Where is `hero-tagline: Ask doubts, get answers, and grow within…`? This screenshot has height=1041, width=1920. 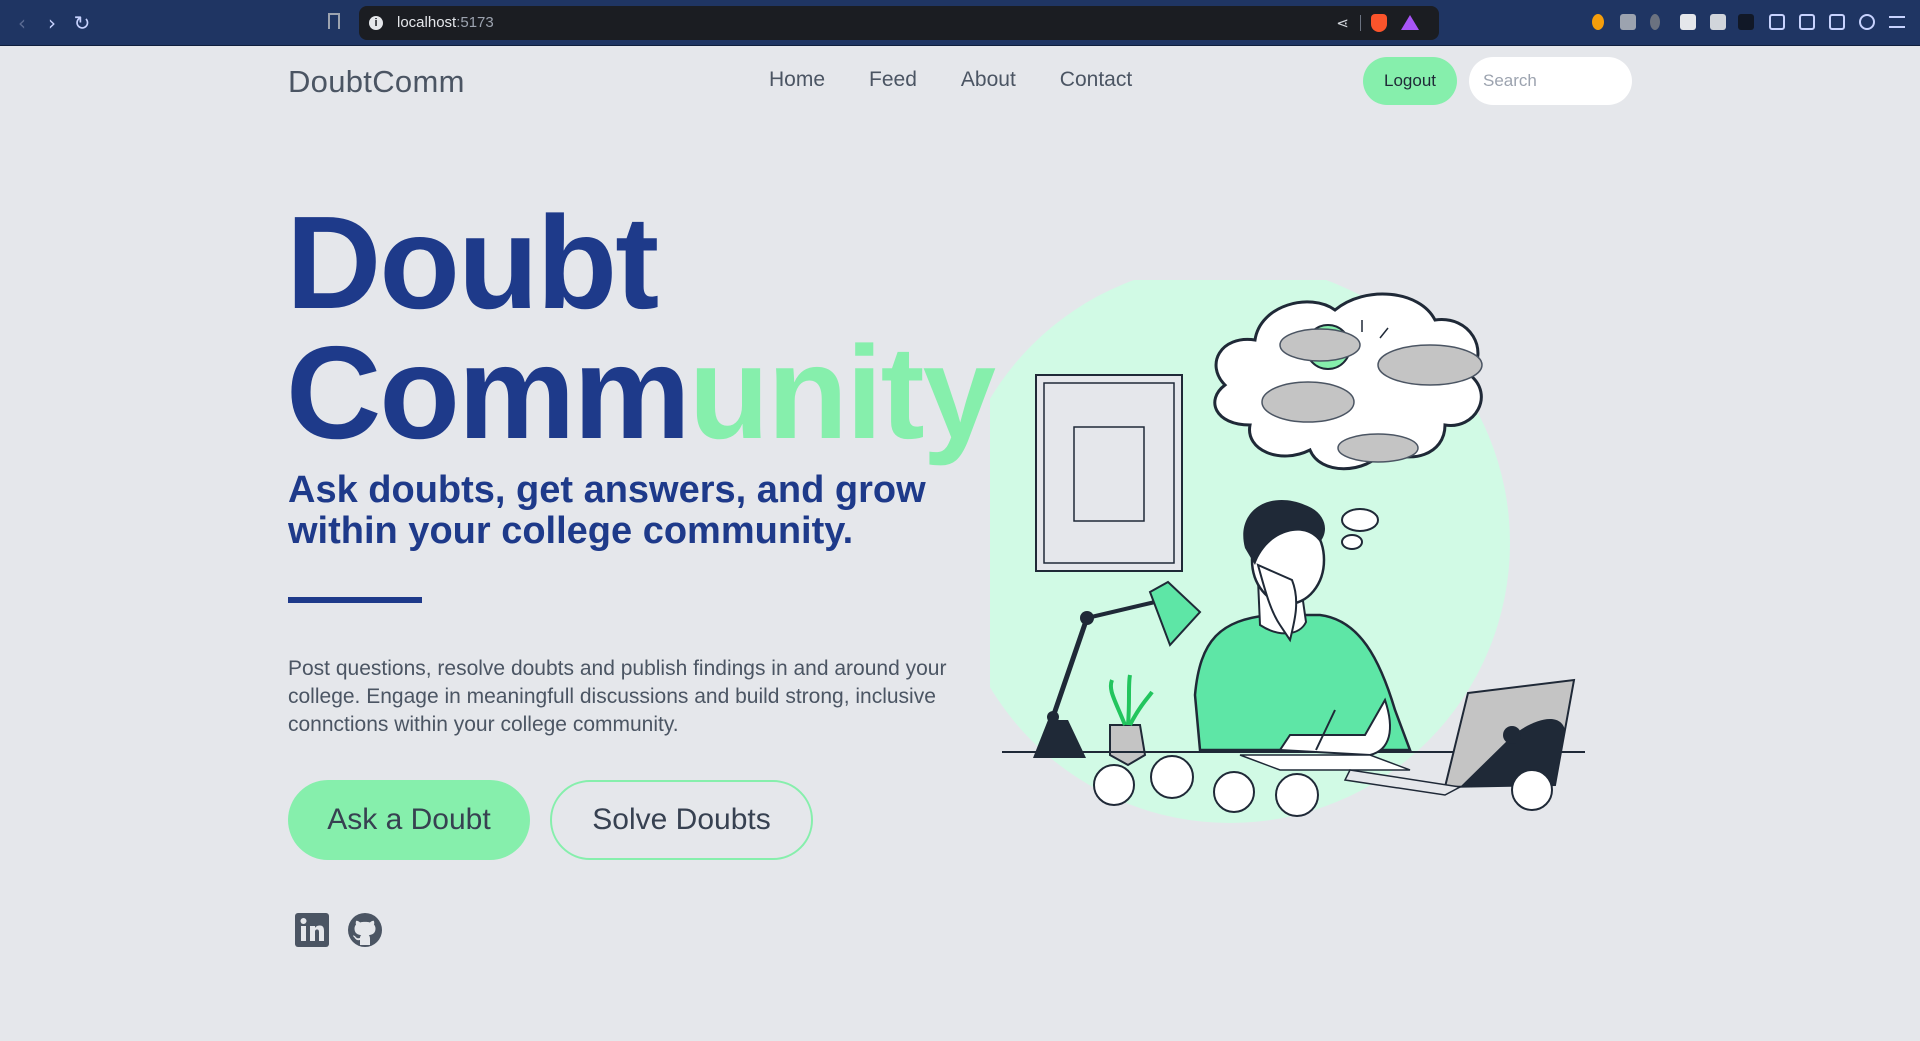
hero-tagline: Ask doubts, get answers, and grow within… is located at coordinates (607, 510).